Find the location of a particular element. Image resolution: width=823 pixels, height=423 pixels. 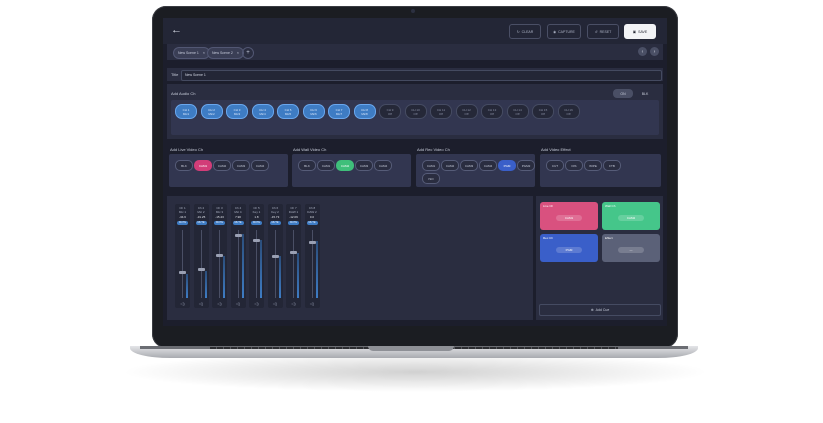

reset-button: ↺ RESET is located at coordinates (603, 31).